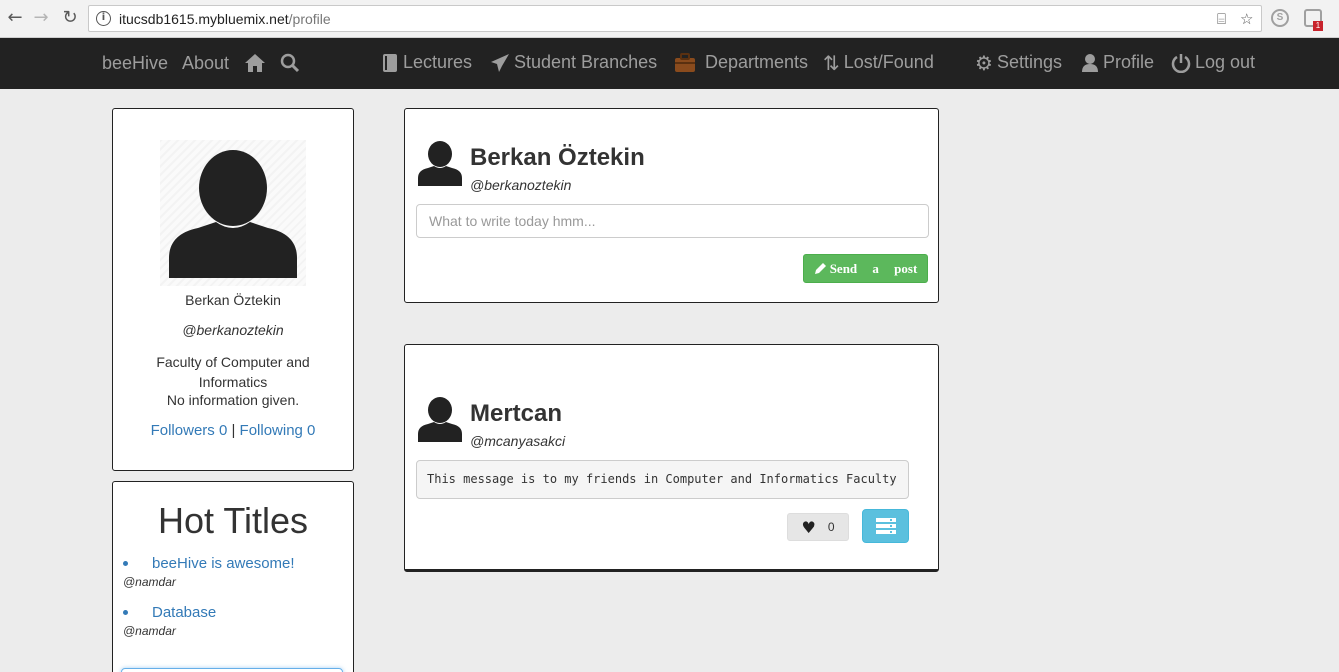  Describe the element at coordinates (232, 670) in the screenshot. I see `hot-titles-input` at that location.